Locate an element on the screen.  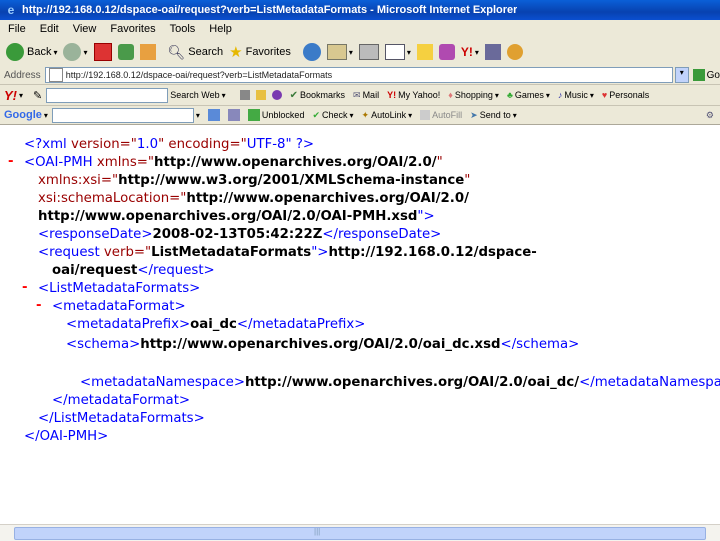
toolbar-icons is located at coordinates (260, 95).